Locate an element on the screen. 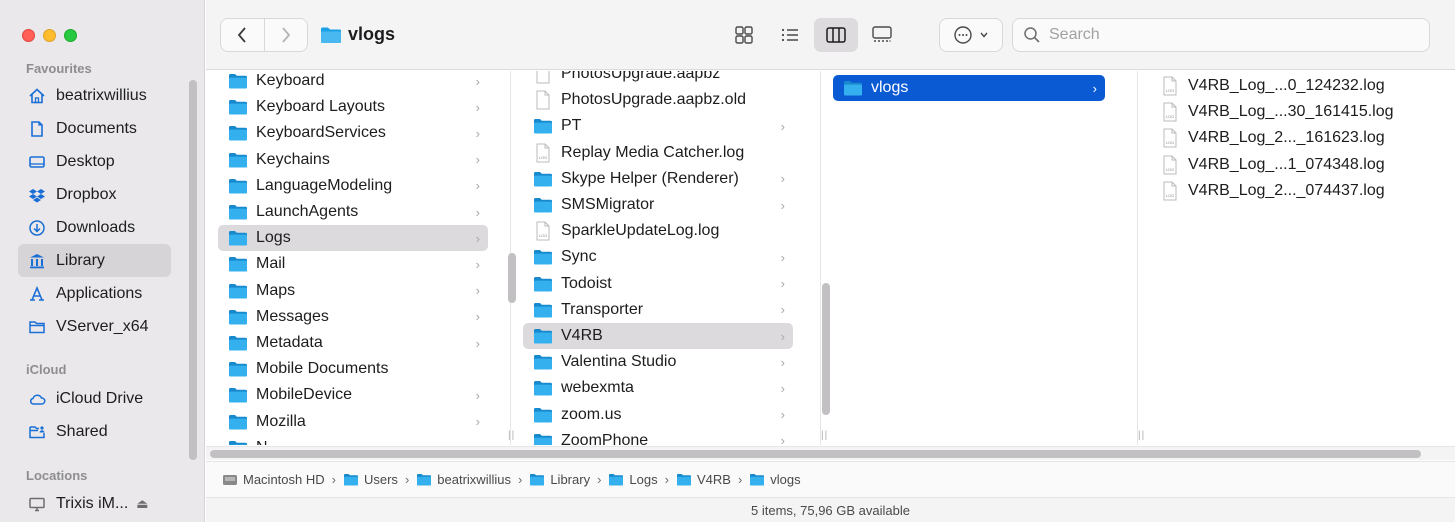 The image size is (1455, 522). path-segment: V4RB is located at coordinates (703, 479).